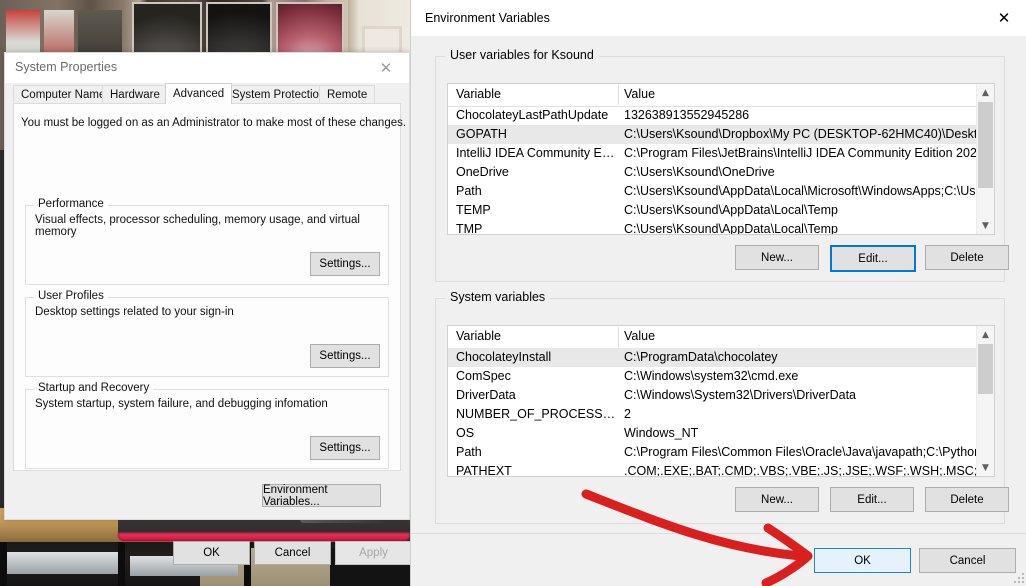  What do you see at coordinates (66, 67) in the screenshot?
I see `system-properties-title: System Properties` at bounding box center [66, 67].